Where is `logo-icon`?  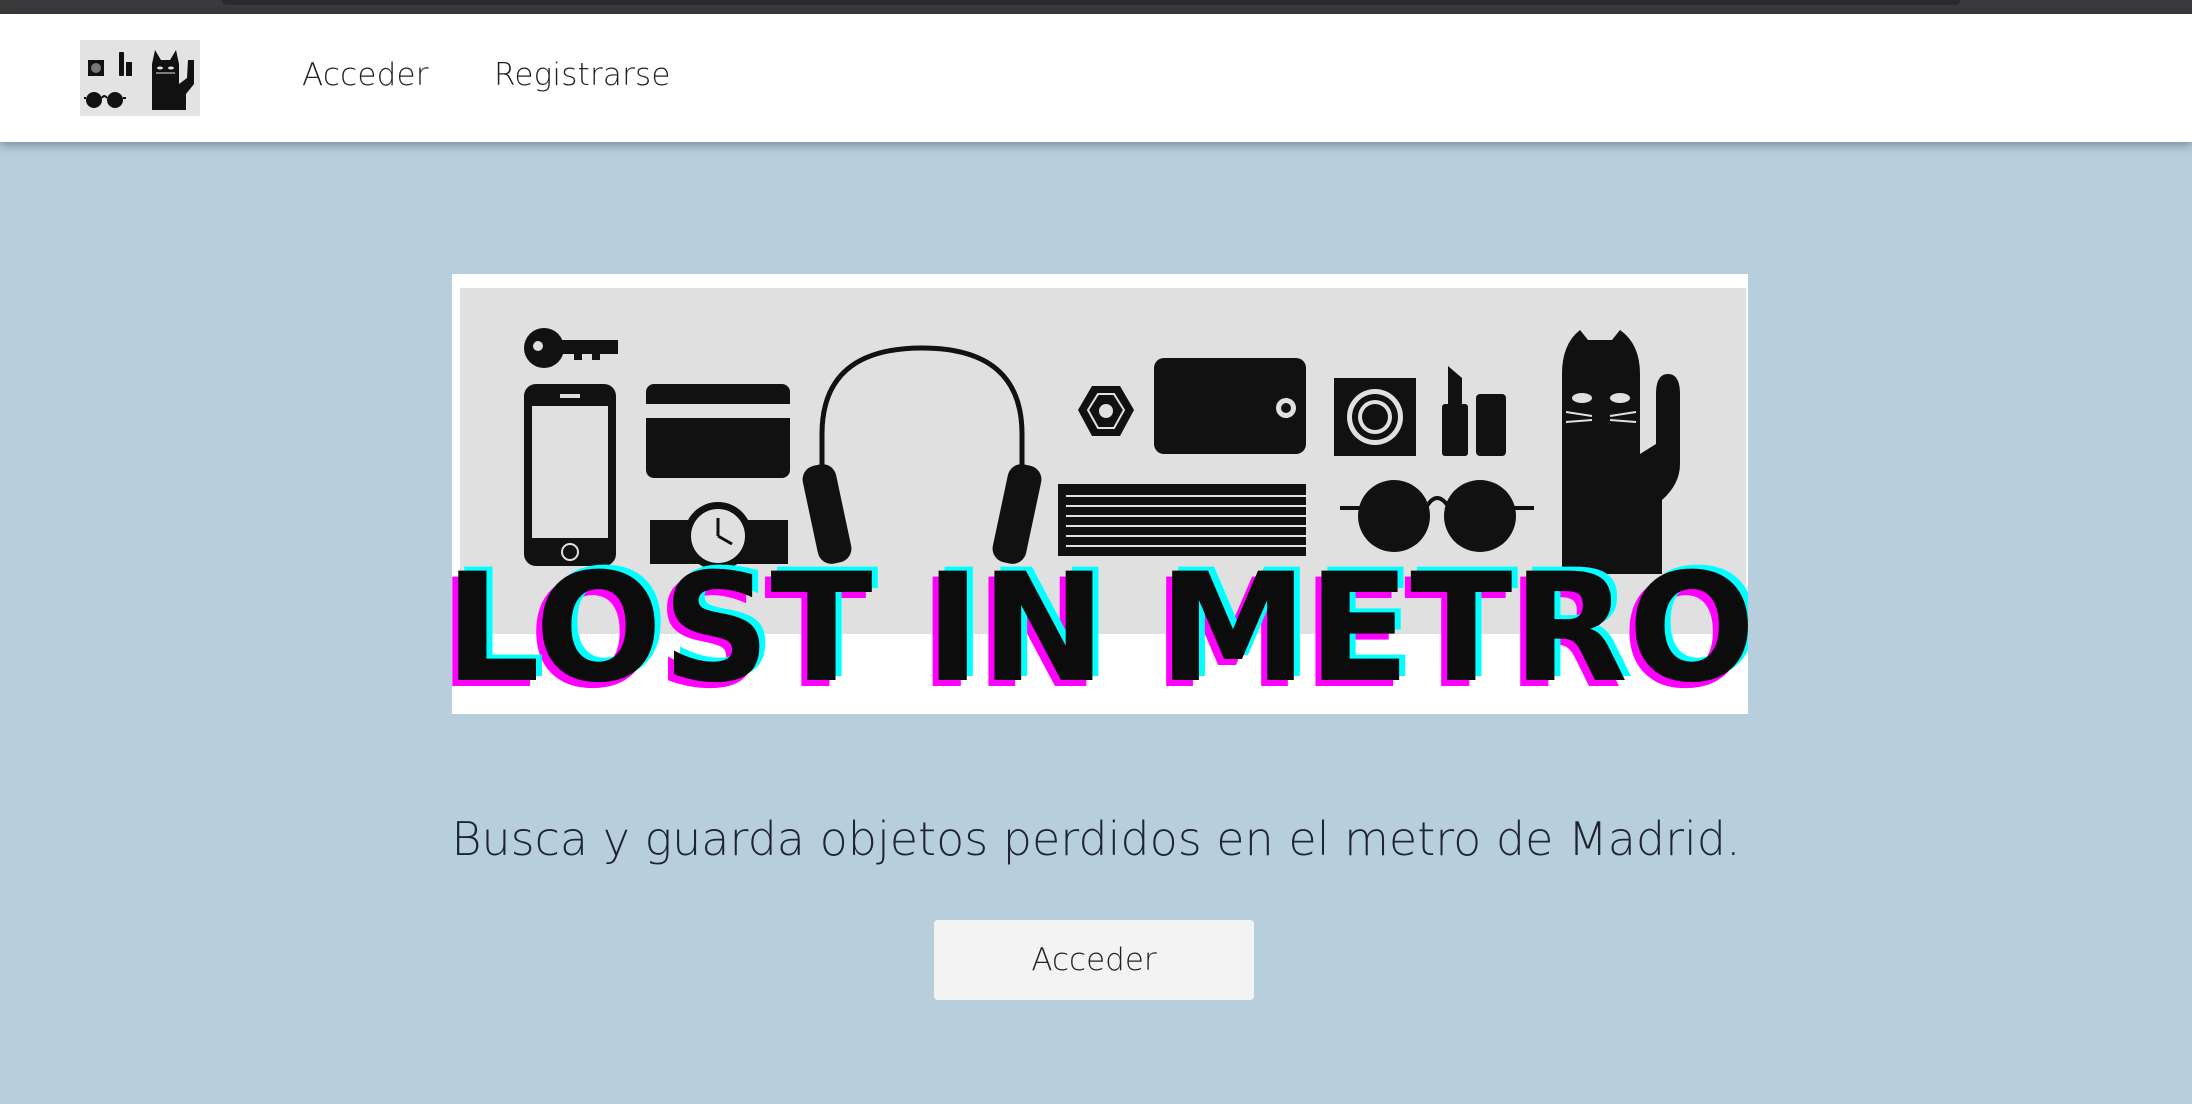 logo-icon is located at coordinates (140, 78).